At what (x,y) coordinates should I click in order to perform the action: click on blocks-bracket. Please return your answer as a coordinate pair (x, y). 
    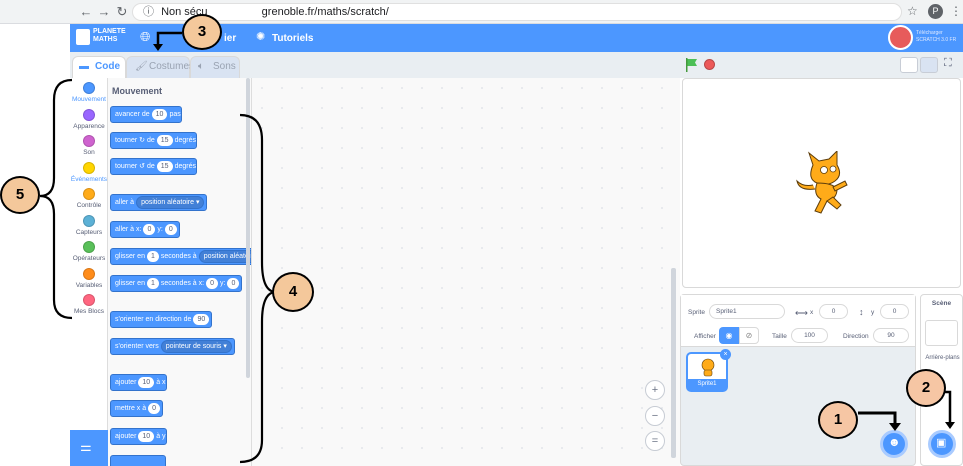
    Looking at the image, I should click on (258, 288).